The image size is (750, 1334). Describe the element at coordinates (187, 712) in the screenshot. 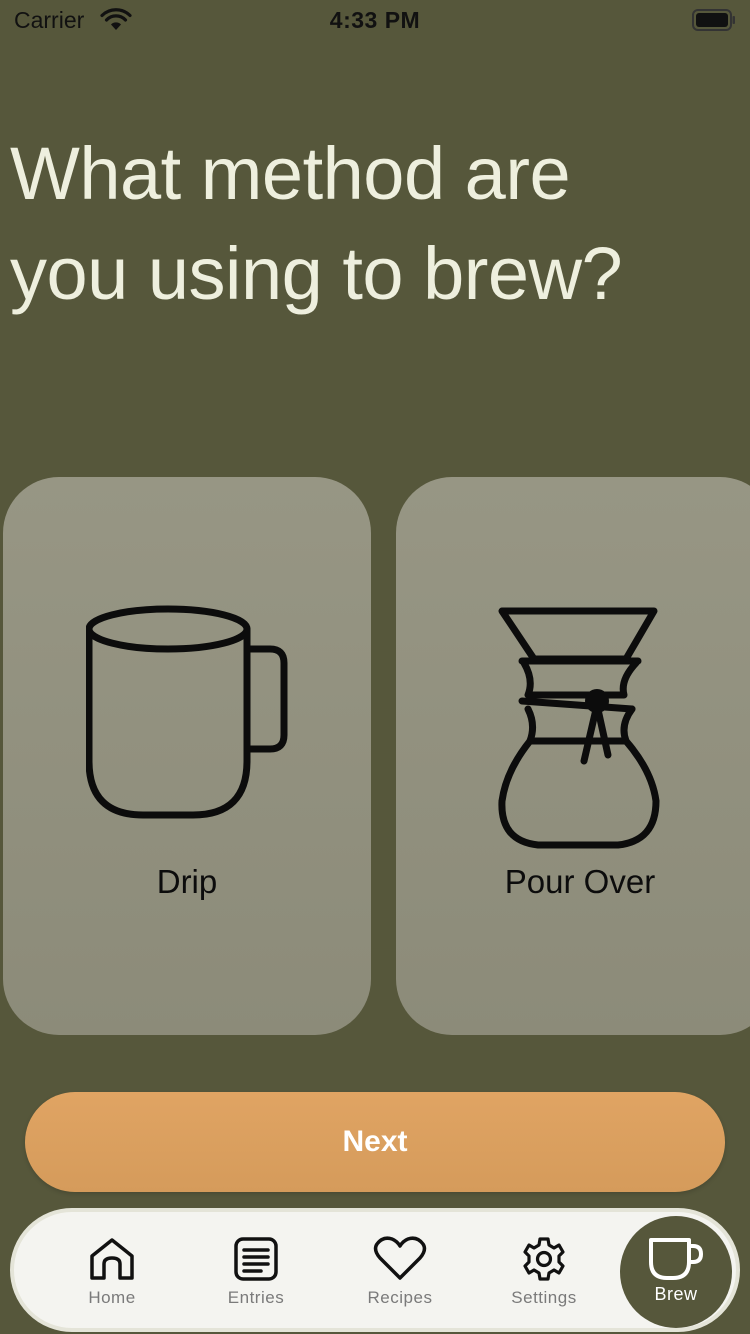

I see `mug-icon` at that location.